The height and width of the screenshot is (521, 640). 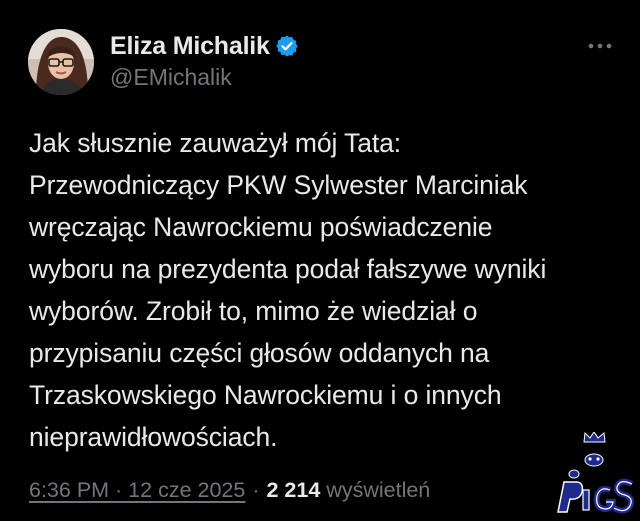 I want to click on author-display-name: Eliza Michalik, so click(x=190, y=46).